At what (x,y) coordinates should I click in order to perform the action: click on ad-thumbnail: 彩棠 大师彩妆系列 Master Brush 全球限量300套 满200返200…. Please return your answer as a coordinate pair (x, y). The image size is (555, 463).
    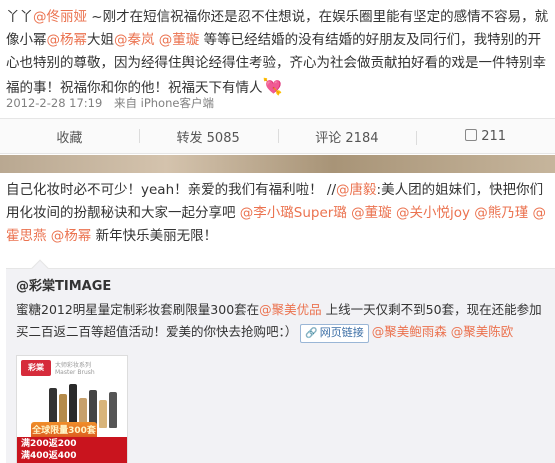
    Looking at the image, I should click on (72, 409).